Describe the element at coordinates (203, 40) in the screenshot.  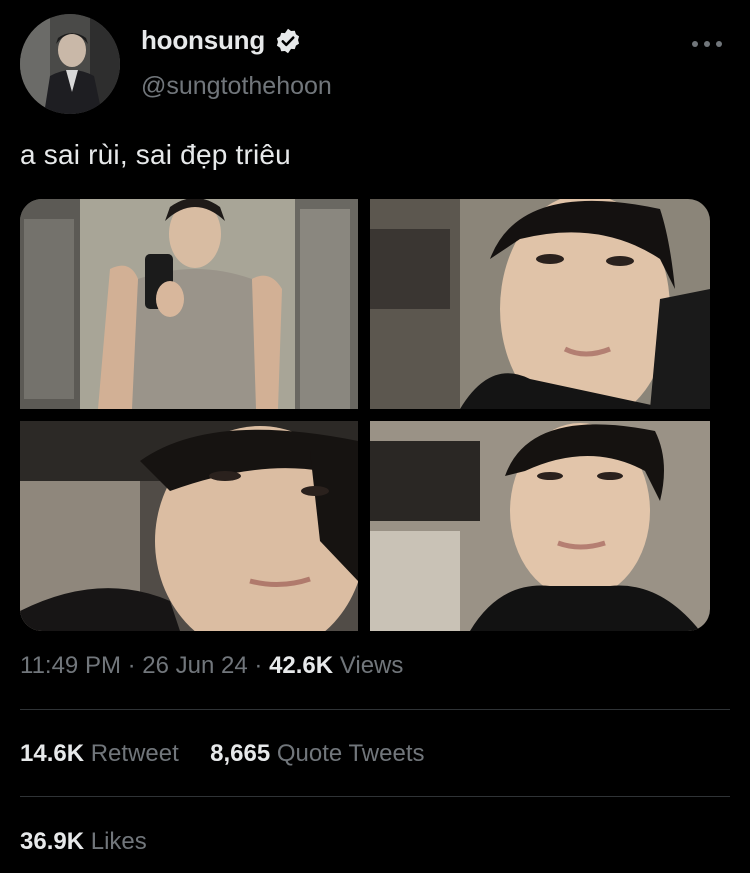
I see `display-name: hoonsung` at that location.